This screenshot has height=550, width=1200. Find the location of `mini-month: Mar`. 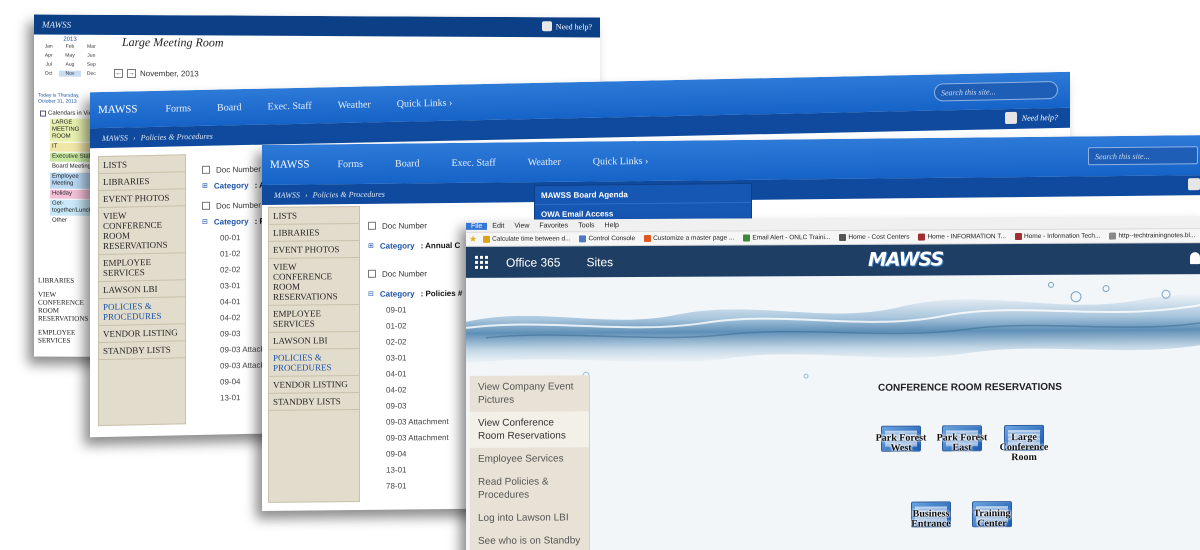

mini-month: Mar is located at coordinates (91, 47).